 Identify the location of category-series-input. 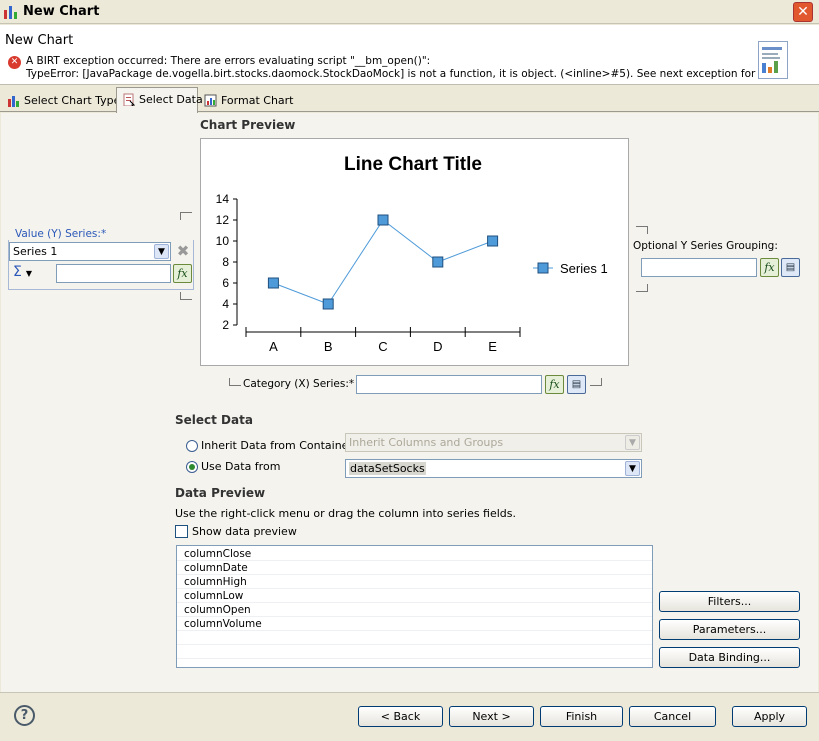
(449, 384).